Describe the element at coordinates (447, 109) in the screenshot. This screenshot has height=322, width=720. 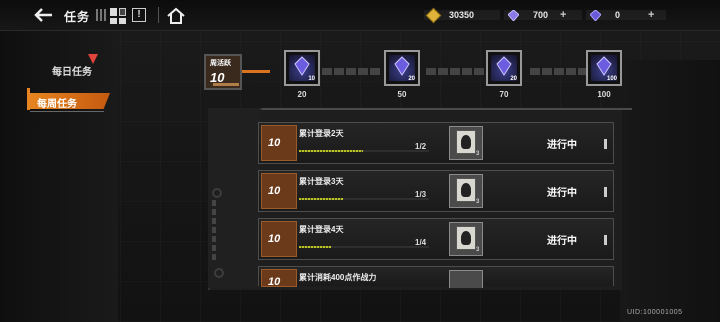
I see `frame-edge` at that location.